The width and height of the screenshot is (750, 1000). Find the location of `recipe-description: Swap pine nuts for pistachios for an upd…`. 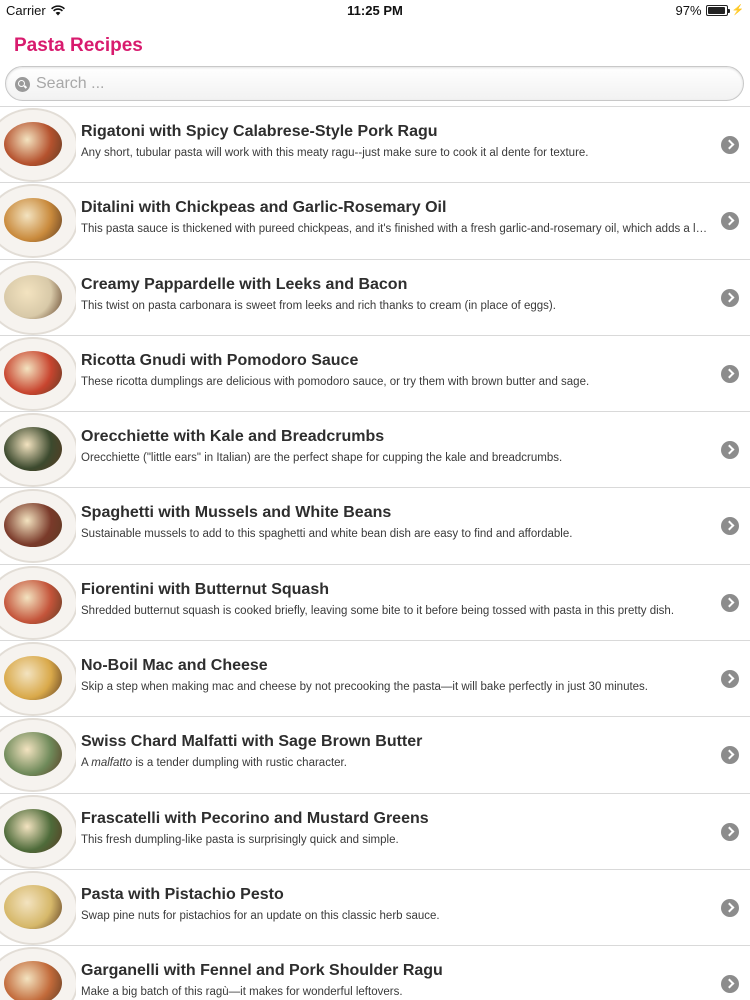

recipe-description: Swap pine nuts for pistachios for an upd… is located at coordinates (260, 915).